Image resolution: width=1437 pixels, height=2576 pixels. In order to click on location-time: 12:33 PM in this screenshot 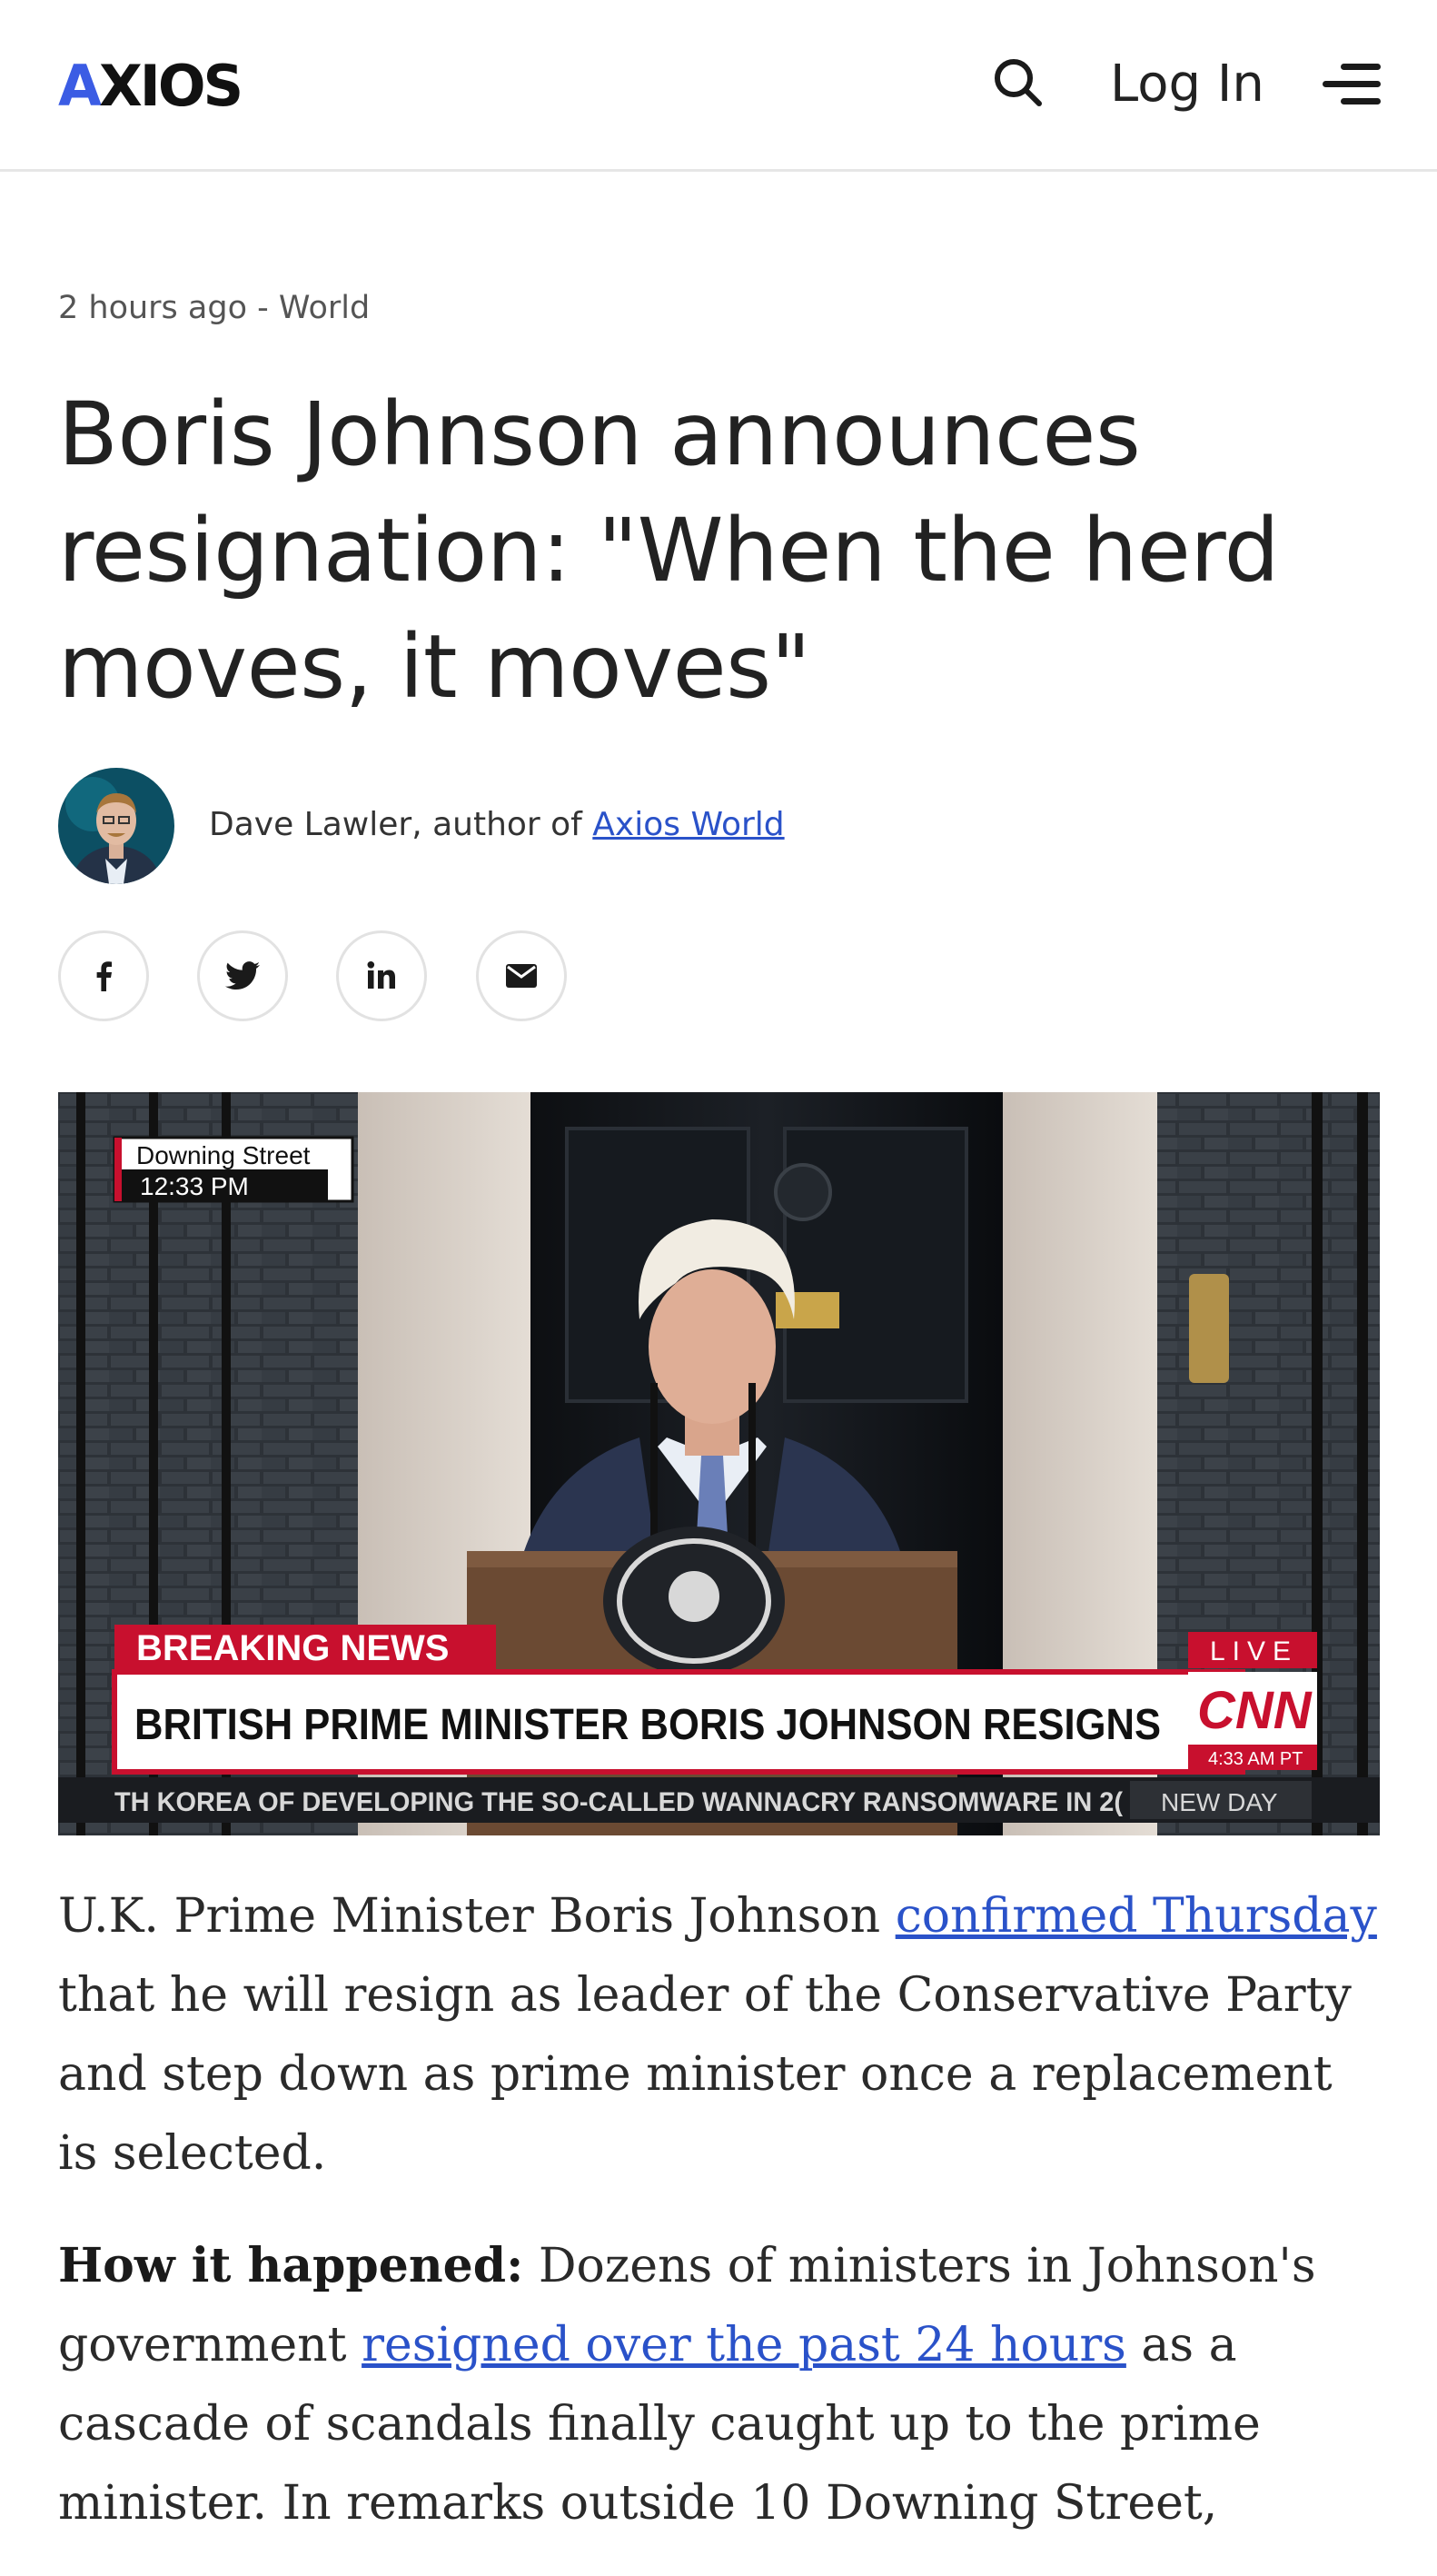, I will do `click(194, 1186)`.